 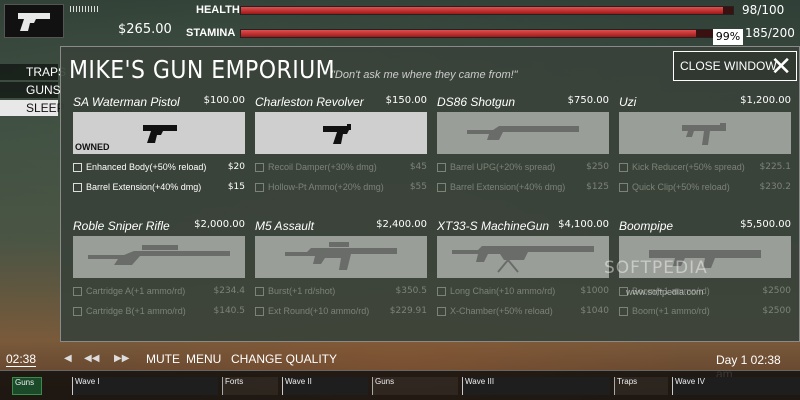 I want to click on upgrade-price: $229.91, so click(x=408, y=311).